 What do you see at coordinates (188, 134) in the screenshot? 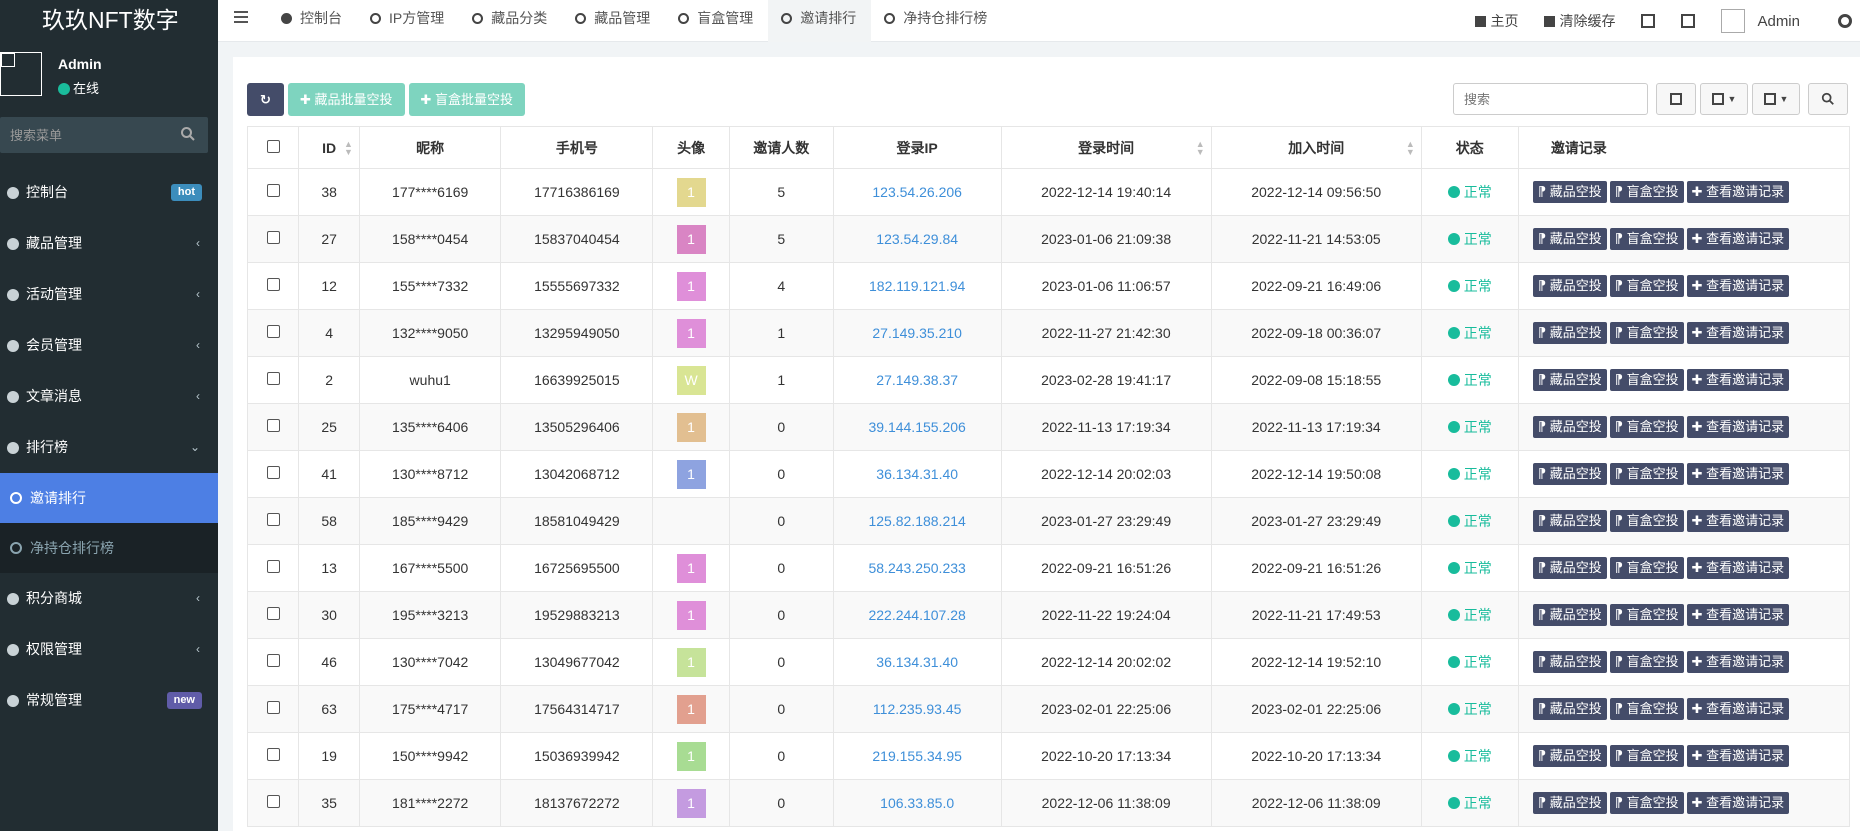
I see `search-icon` at bounding box center [188, 134].